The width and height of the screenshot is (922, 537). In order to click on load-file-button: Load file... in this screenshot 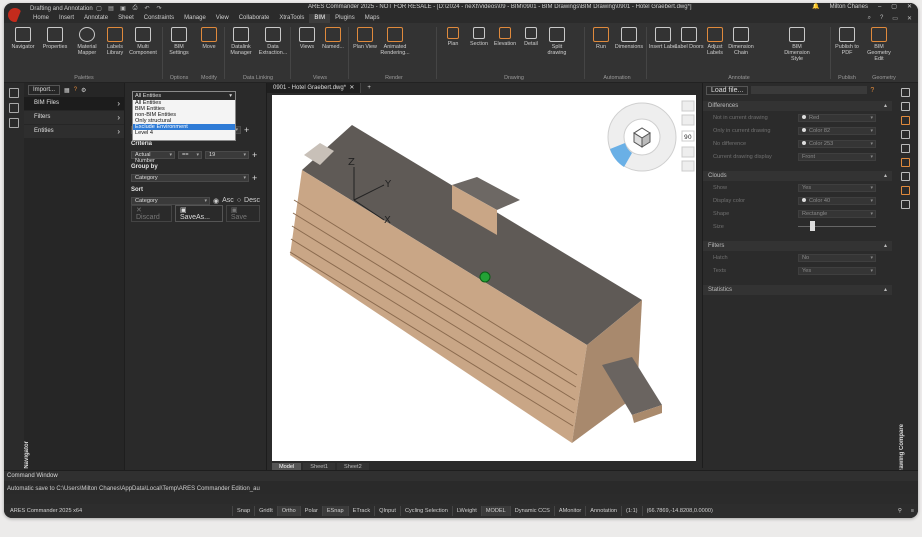, I will do `click(727, 90)`.